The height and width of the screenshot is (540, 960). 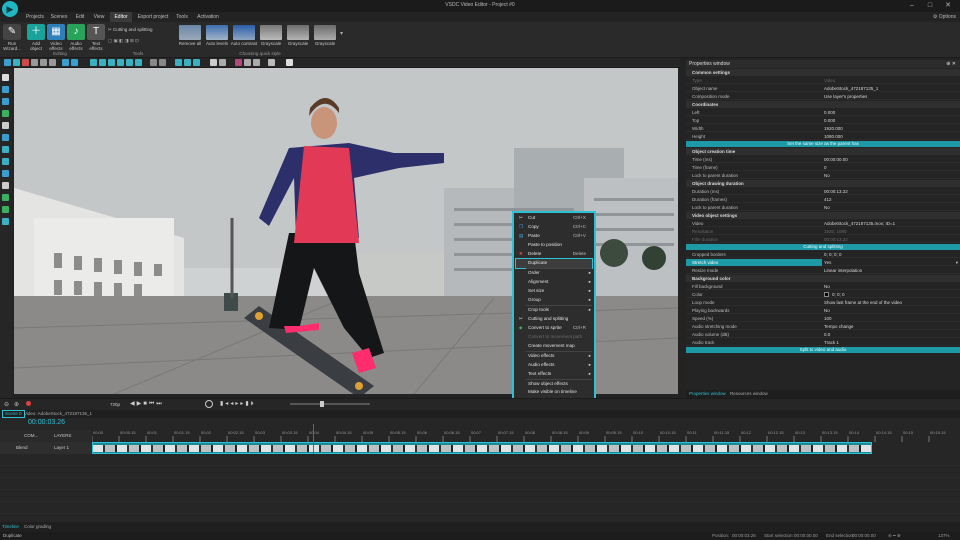 I want to click on style-thumb-remove-all, so click(x=190, y=32).